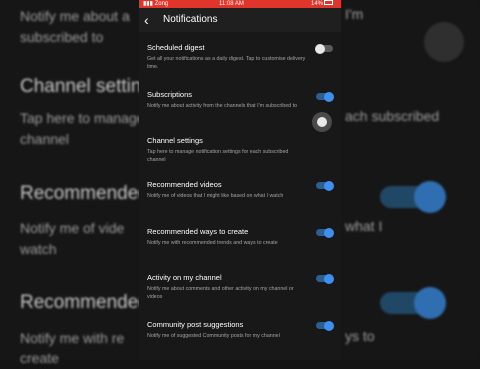  Describe the element at coordinates (392, 116) in the screenshot. I see `bg-text: ach subscribed` at that location.